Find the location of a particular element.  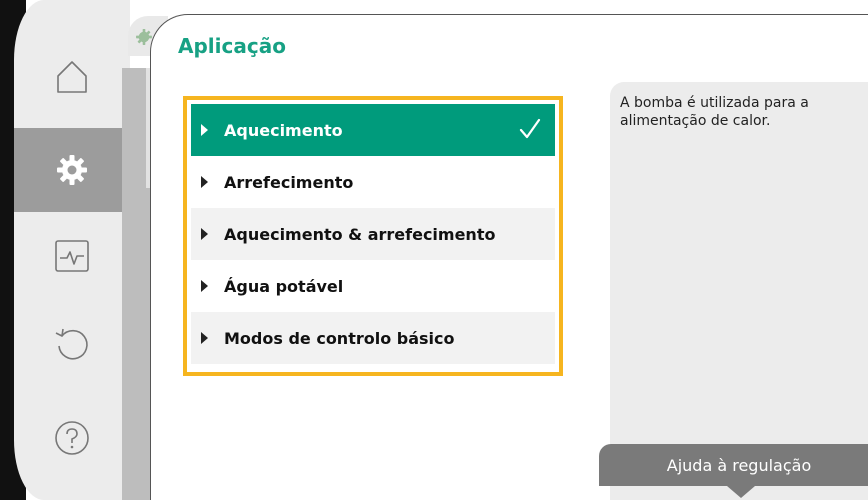

monitor-icon is located at coordinates (72, 256).